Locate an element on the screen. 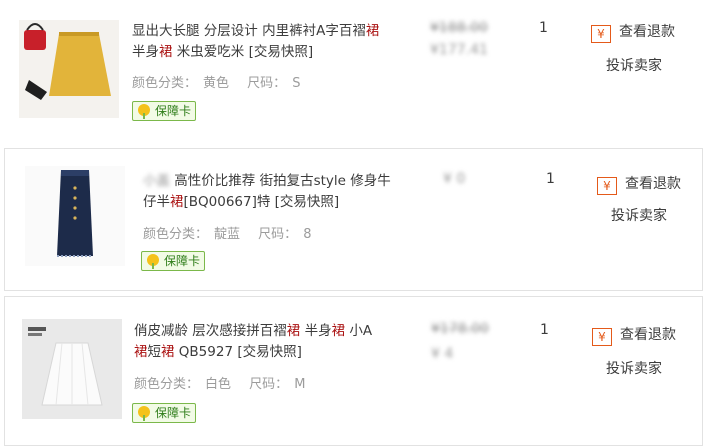 This screenshot has width=705, height=448. blurred-shop-name: 小盖 is located at coordinates (156, 181).